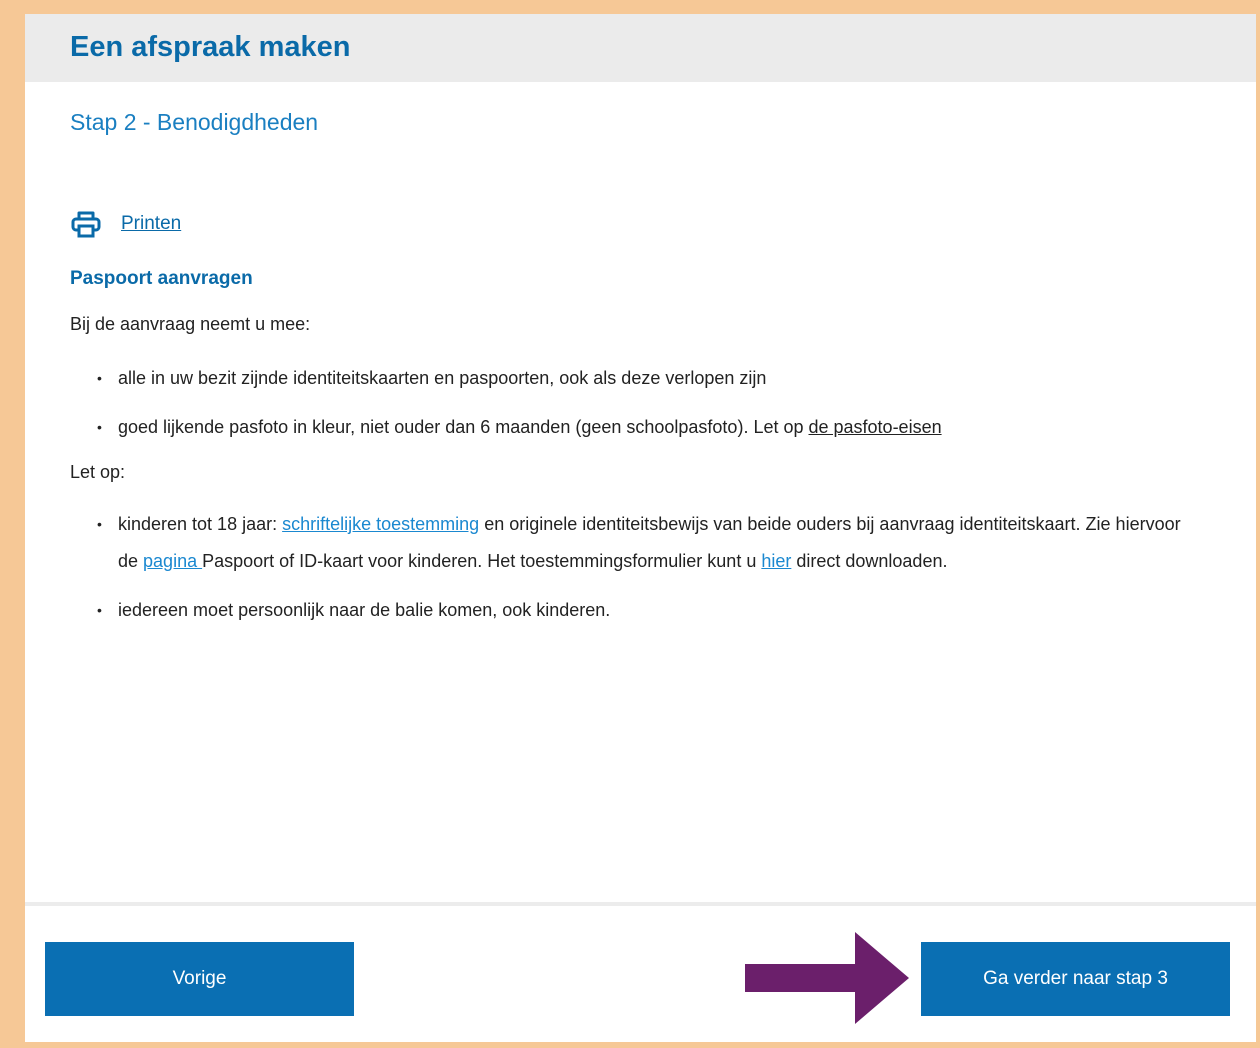  I want to click on hier-link: hier, so click(776, 561).